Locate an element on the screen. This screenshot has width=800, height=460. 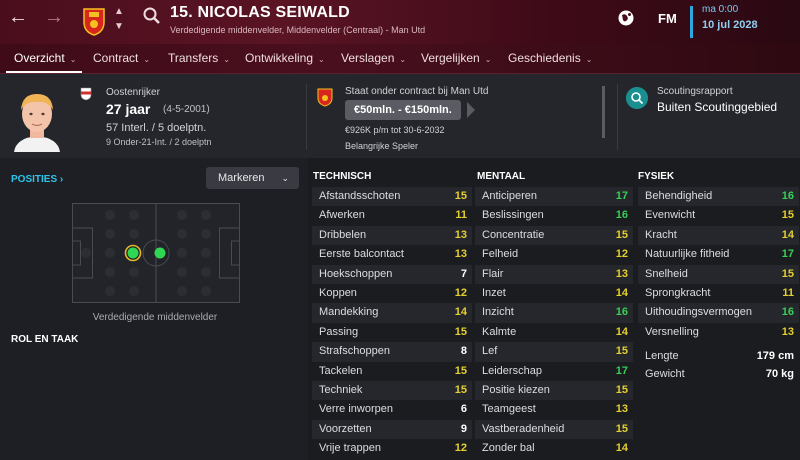
attribute-name: Sprongkracht is located at coordinates (678, 293).